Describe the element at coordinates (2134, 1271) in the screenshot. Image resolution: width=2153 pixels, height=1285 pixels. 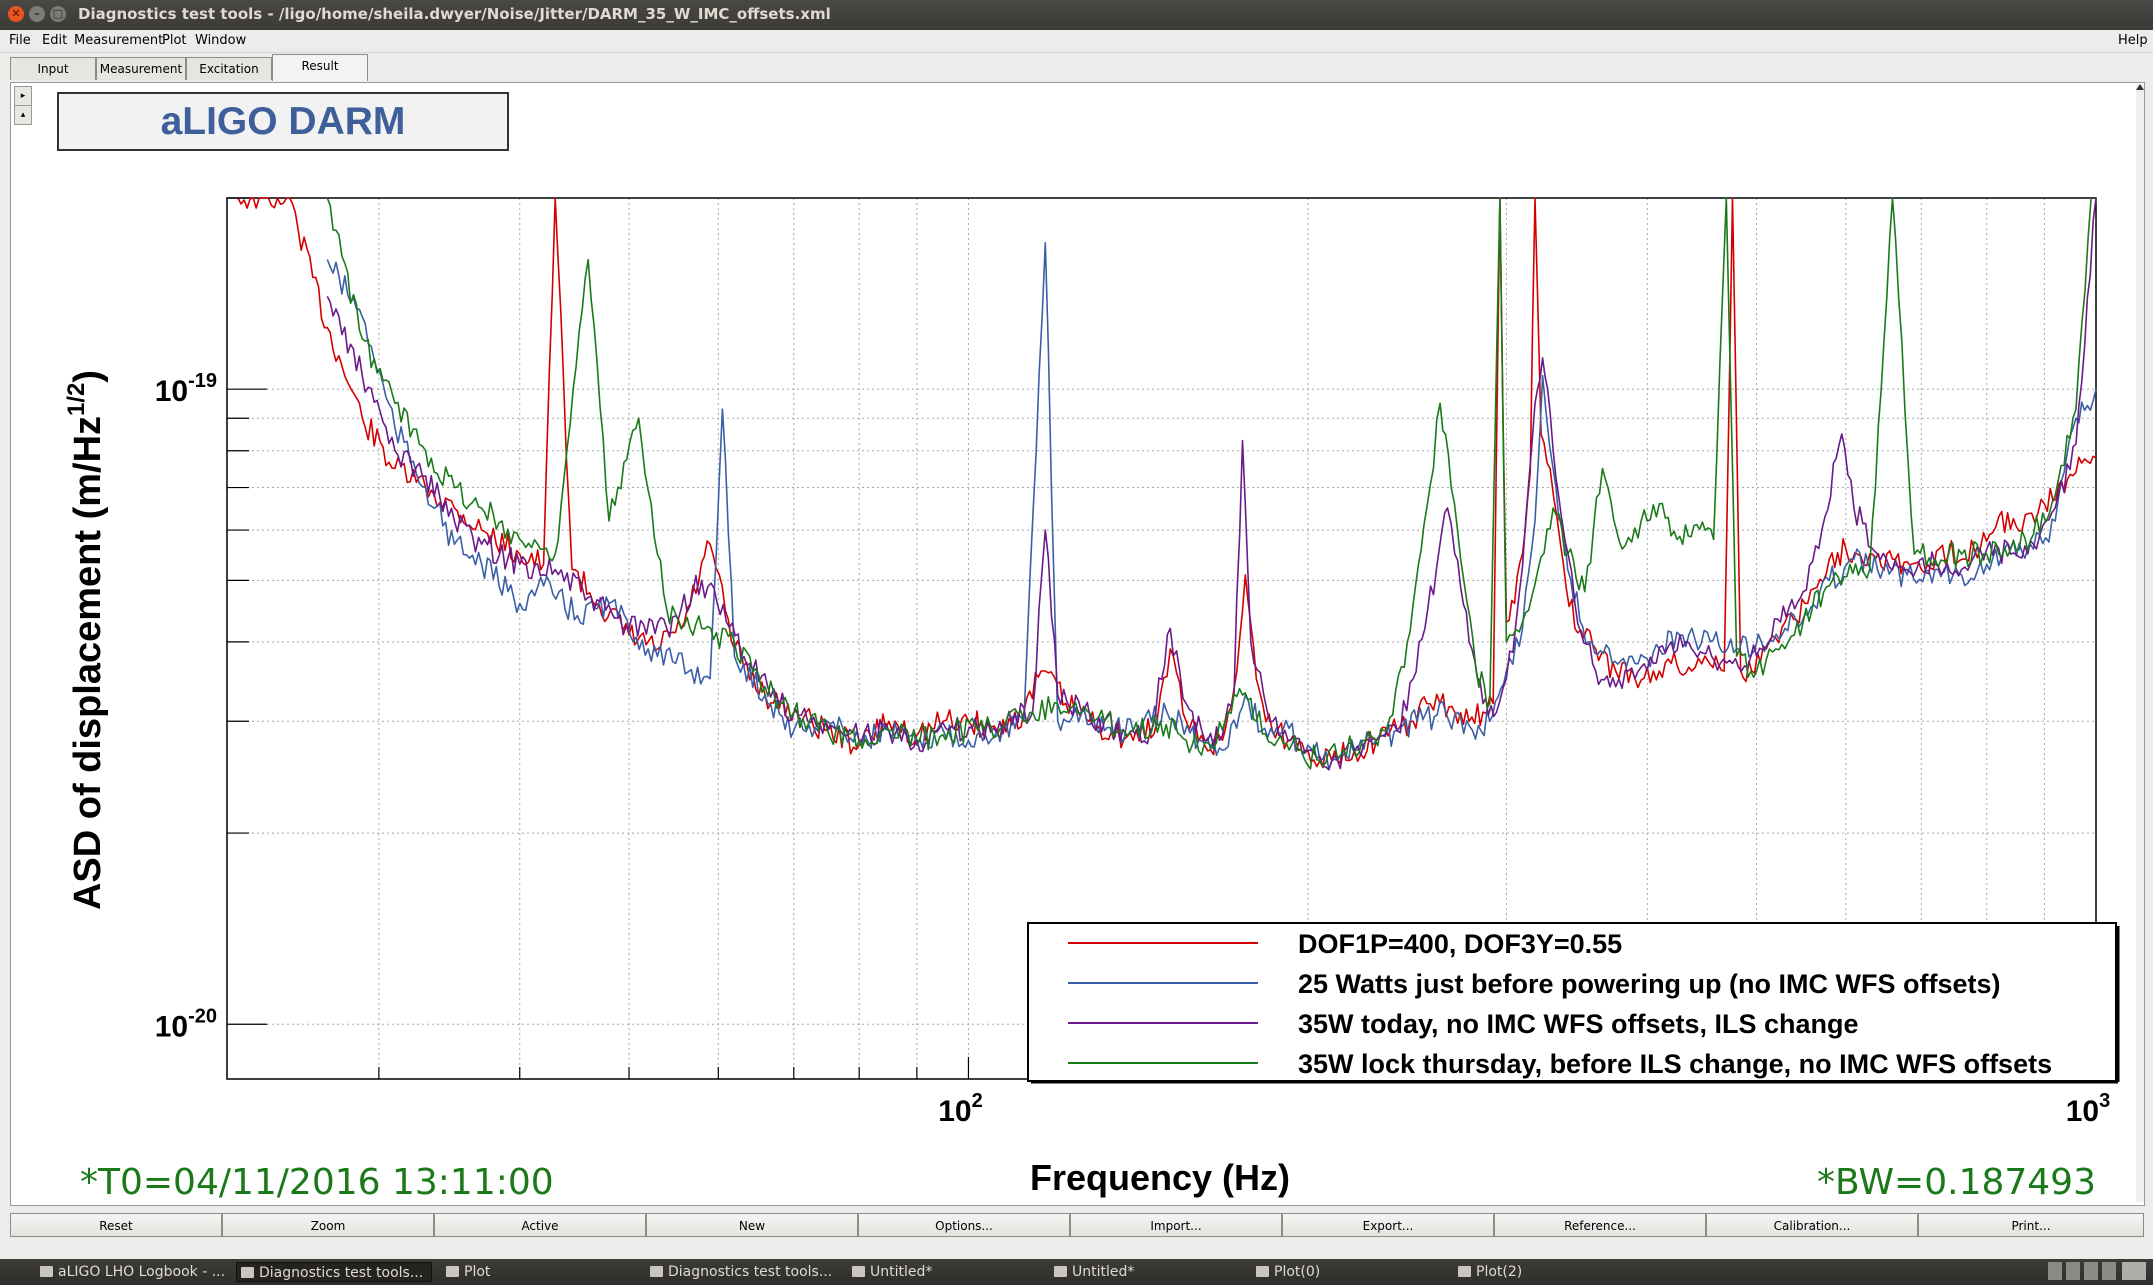
I see `trash-icon` at that location.